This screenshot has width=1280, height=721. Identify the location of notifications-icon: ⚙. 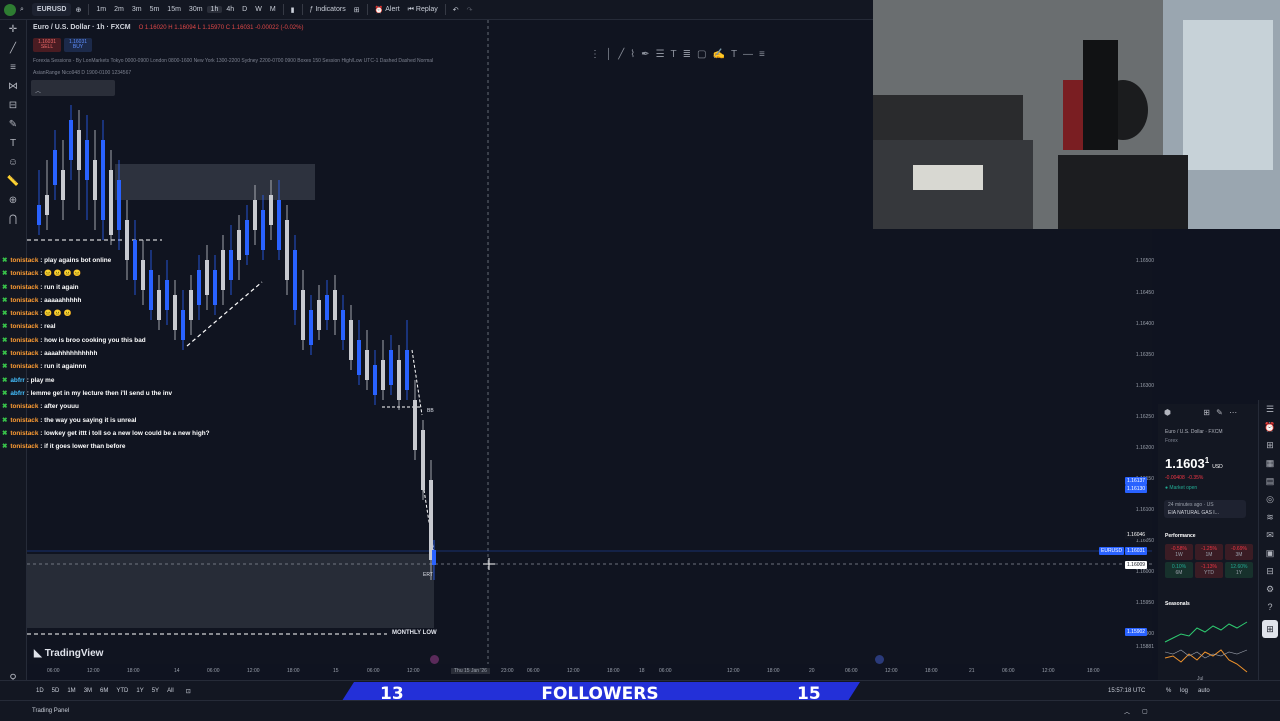
(1269, 589).